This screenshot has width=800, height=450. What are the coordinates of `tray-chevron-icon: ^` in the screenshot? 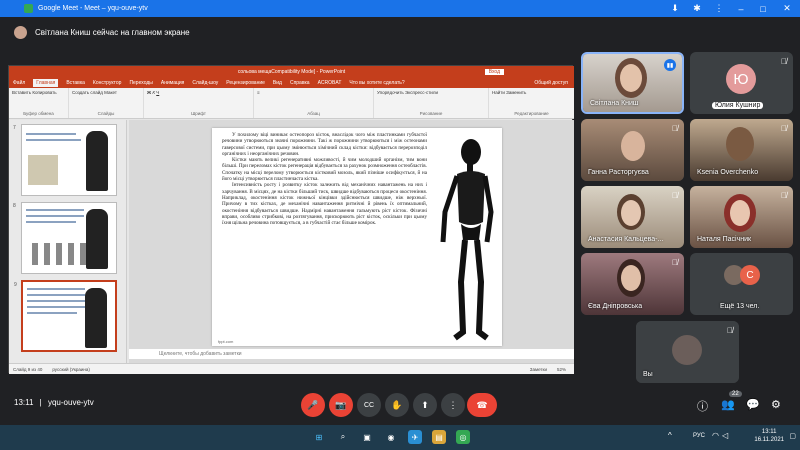 It's located at (670, 435).